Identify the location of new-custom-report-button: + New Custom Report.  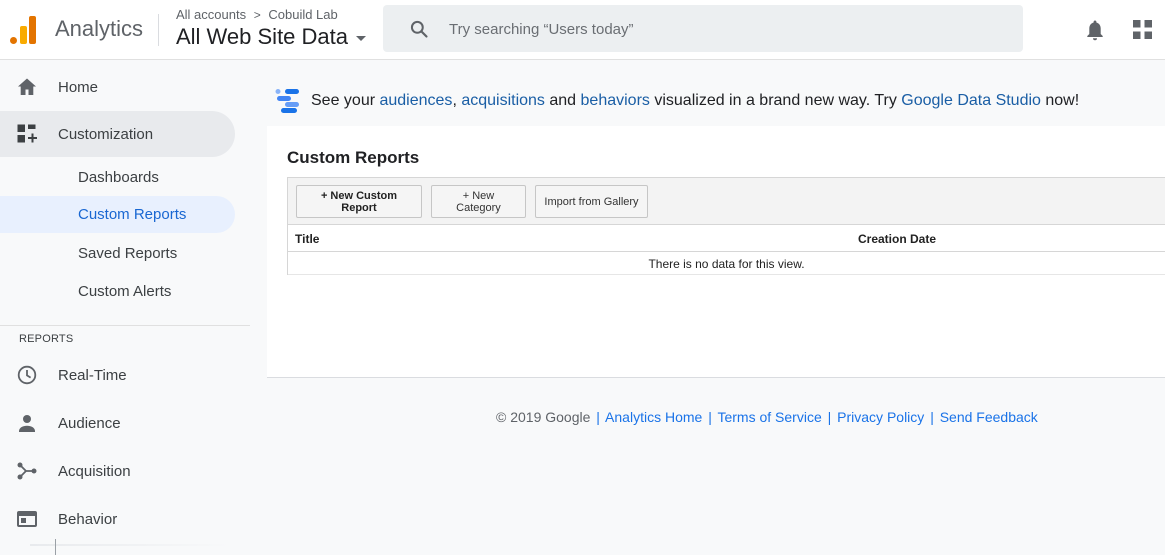
(359, 201).